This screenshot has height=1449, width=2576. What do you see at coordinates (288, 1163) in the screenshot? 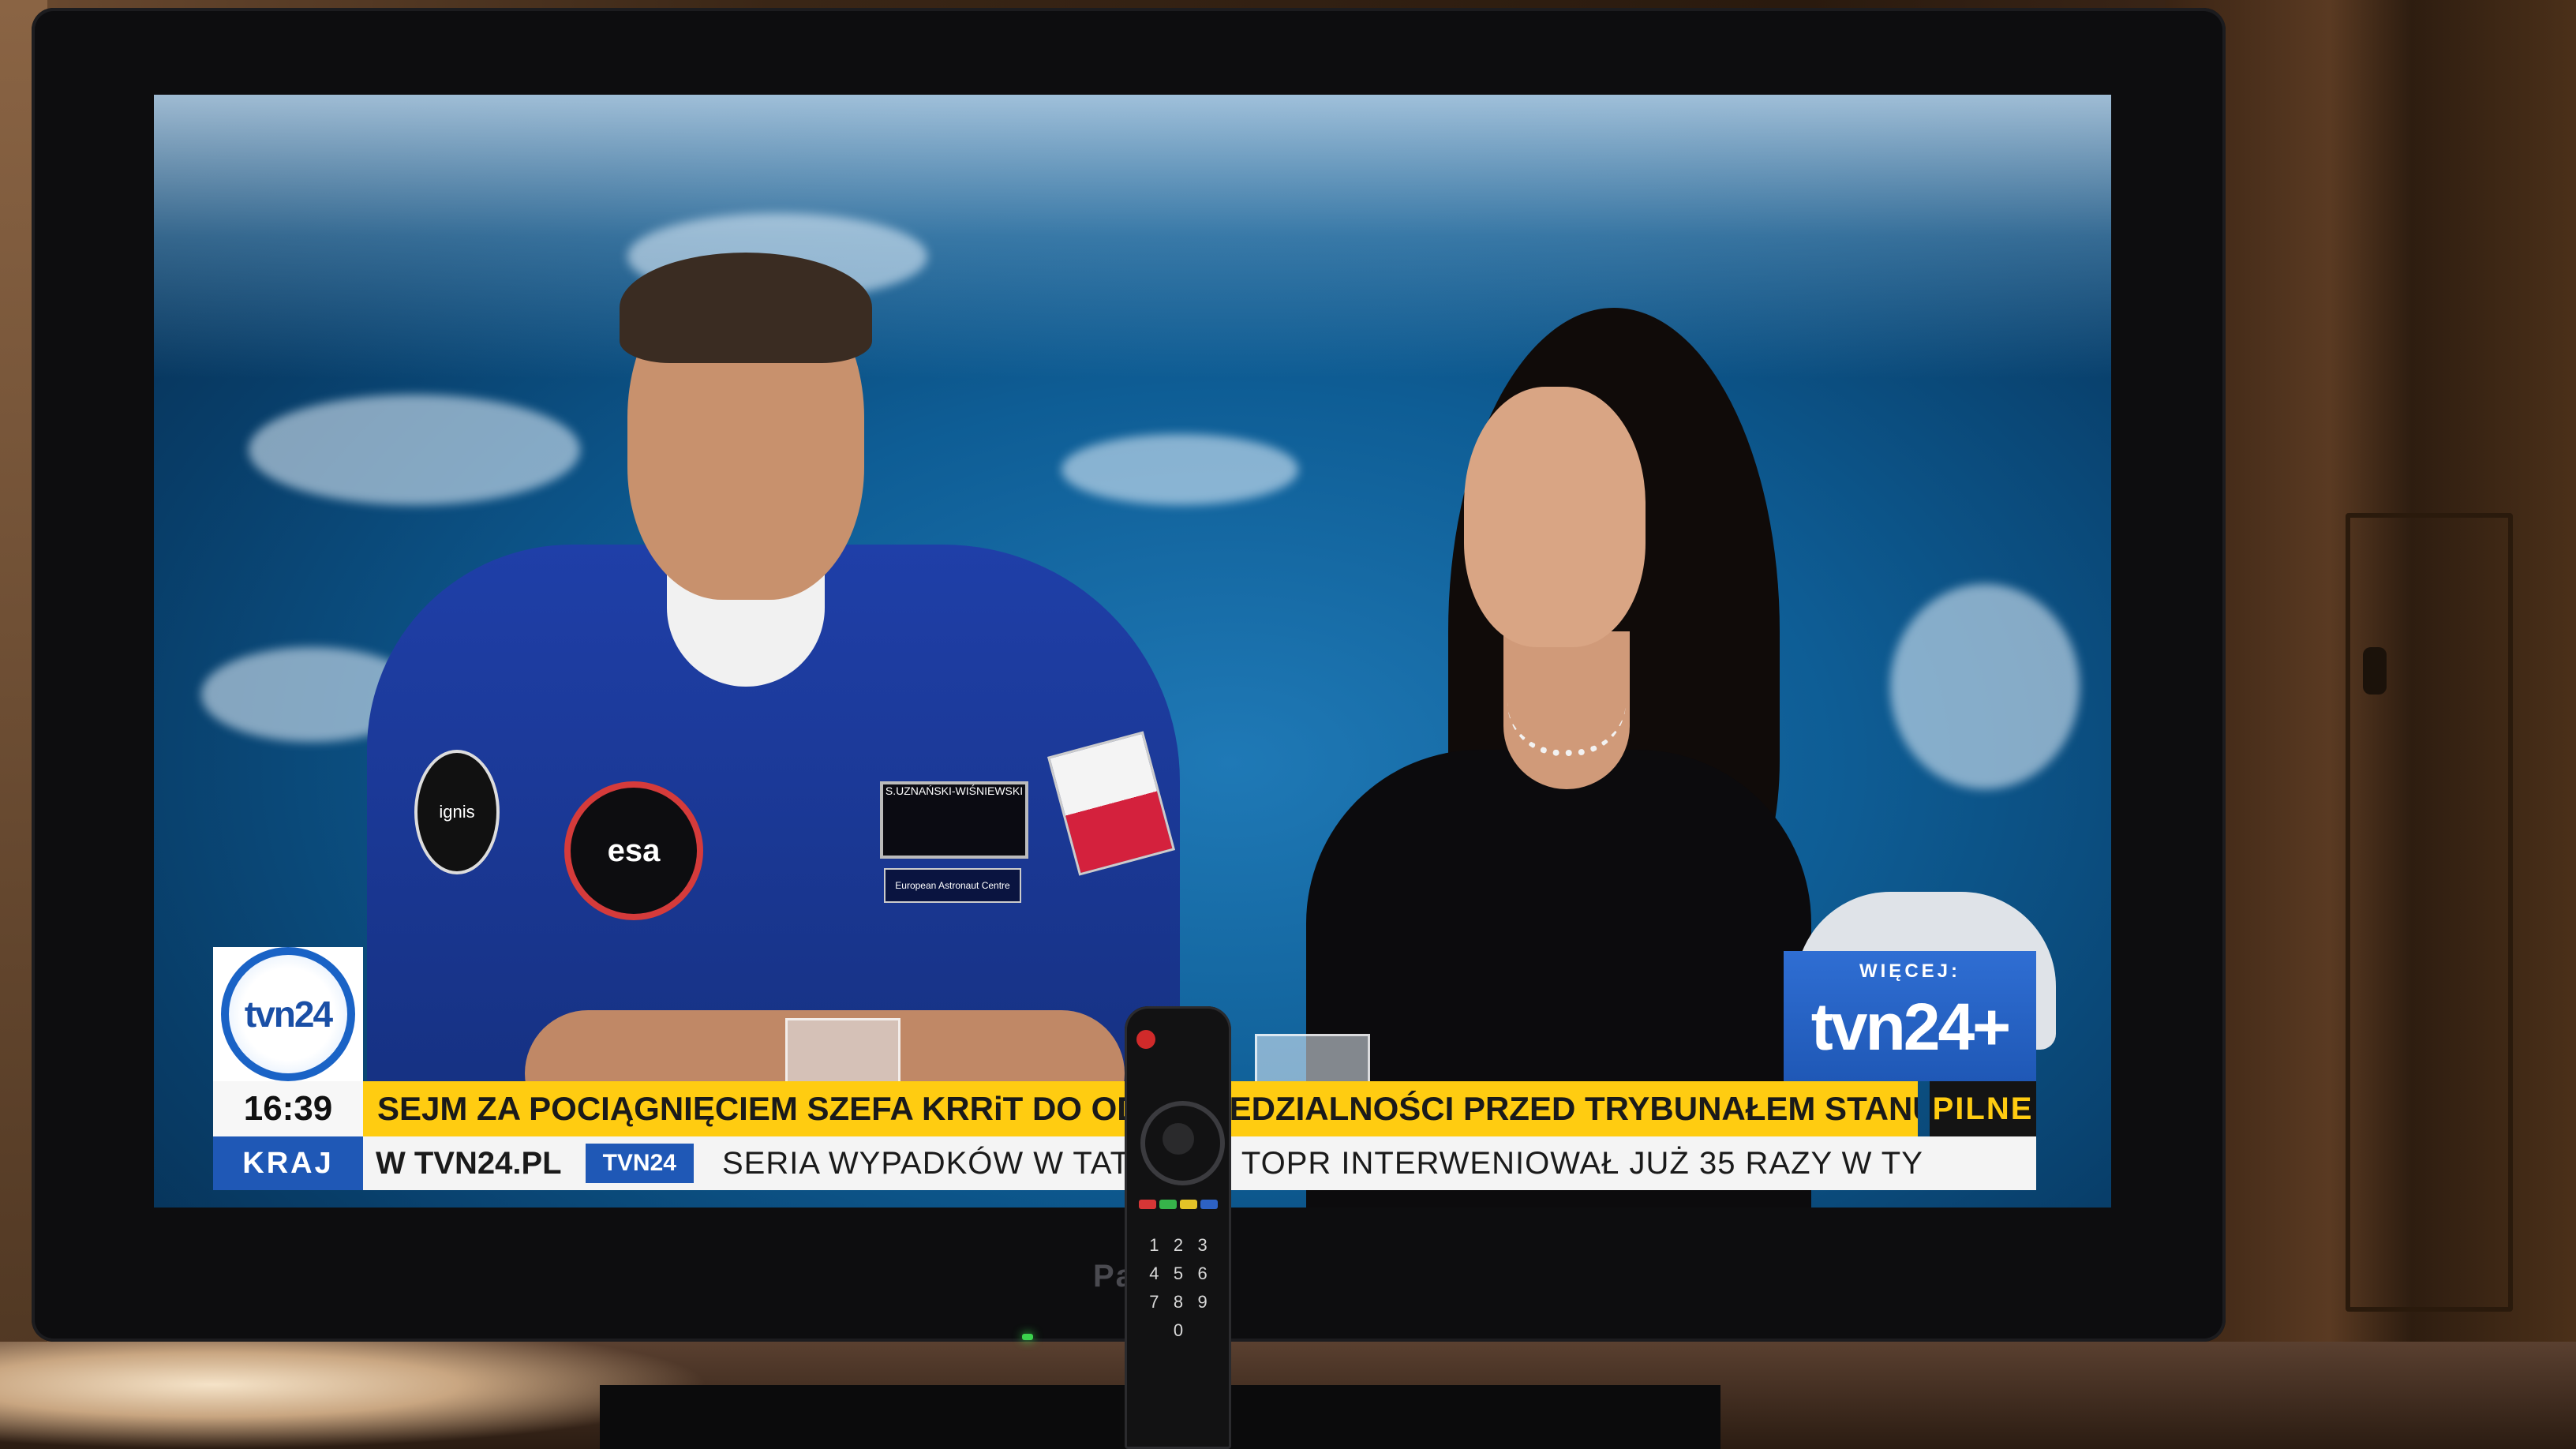
I see `section-label: KRAJ` at bounding box center [288, 1163].